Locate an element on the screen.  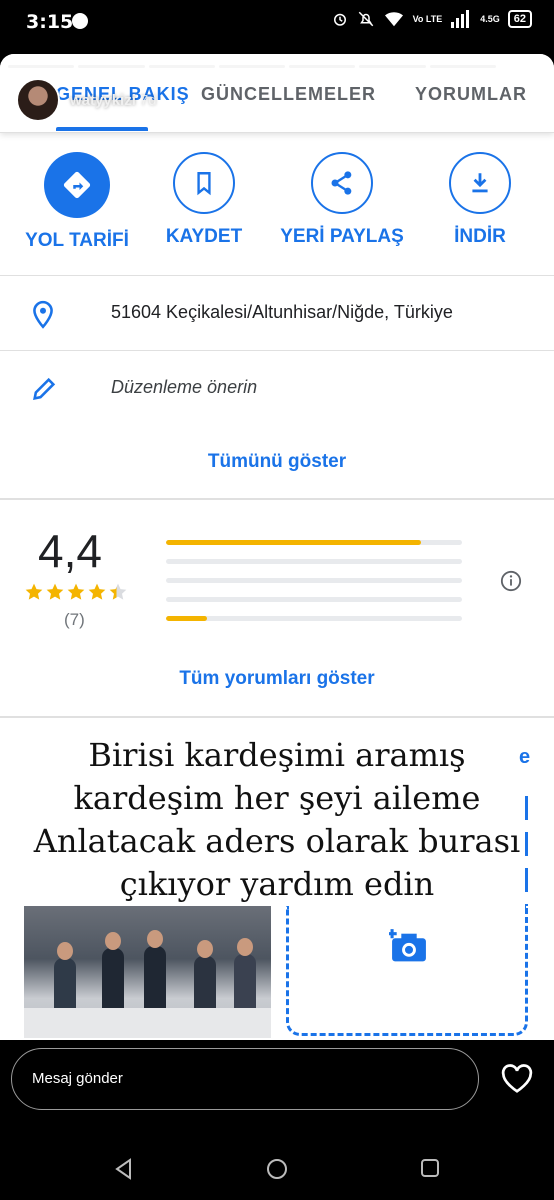
story-author: watyykizi 7d is located at coordinates (86, 100).